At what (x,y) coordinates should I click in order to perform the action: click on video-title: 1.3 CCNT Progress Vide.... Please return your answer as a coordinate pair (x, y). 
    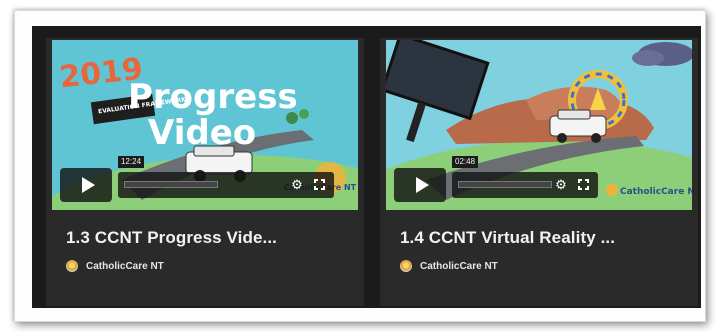
    Looking at the image, I should click on (171, 238).